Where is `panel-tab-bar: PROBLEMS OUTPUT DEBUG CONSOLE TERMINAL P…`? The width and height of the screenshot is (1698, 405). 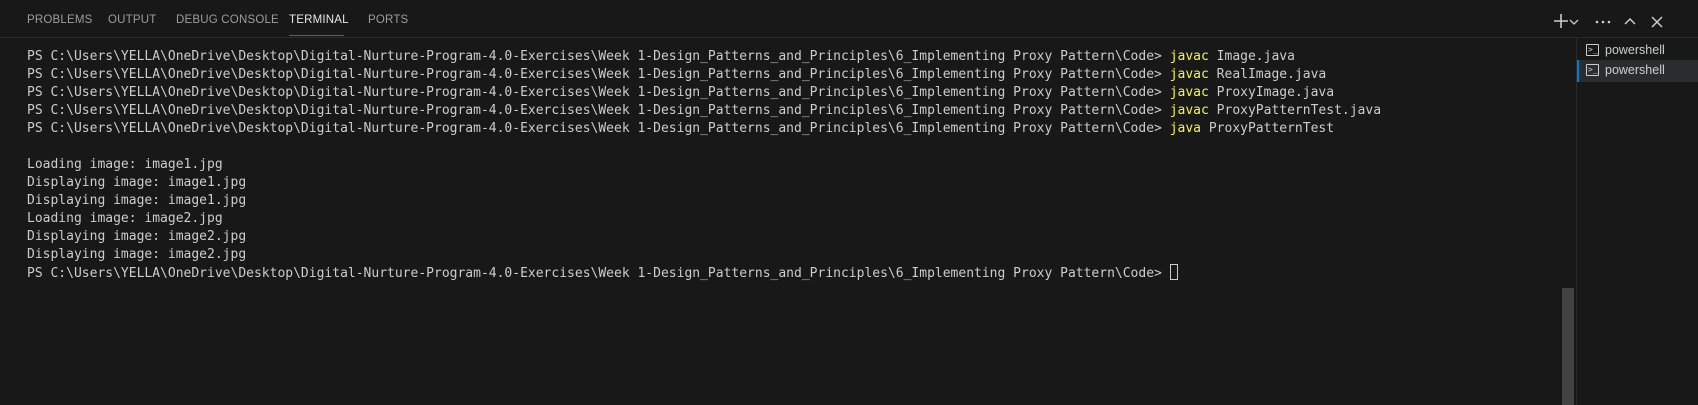
panel-tab-bar: PROBLEMS OUTPUT DEBUG CONSOLE TERMINAL P… is located at coordinates (849, 19).